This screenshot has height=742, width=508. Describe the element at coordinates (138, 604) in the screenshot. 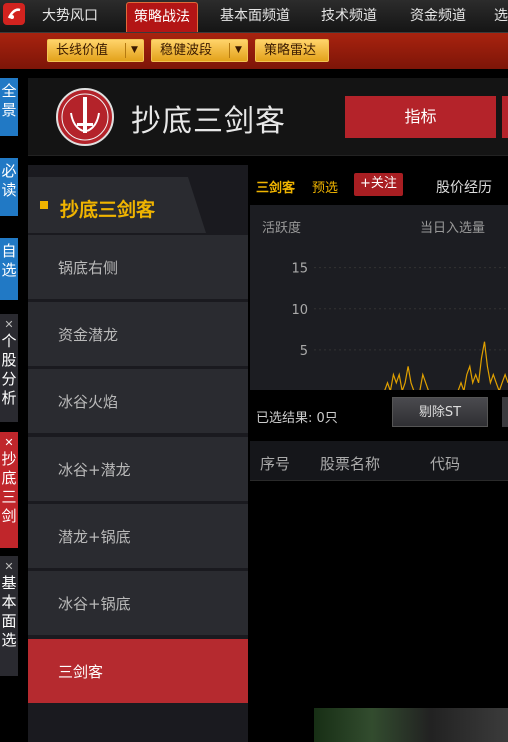

I see `strategy-item: 冰谷+锅底` at that location.